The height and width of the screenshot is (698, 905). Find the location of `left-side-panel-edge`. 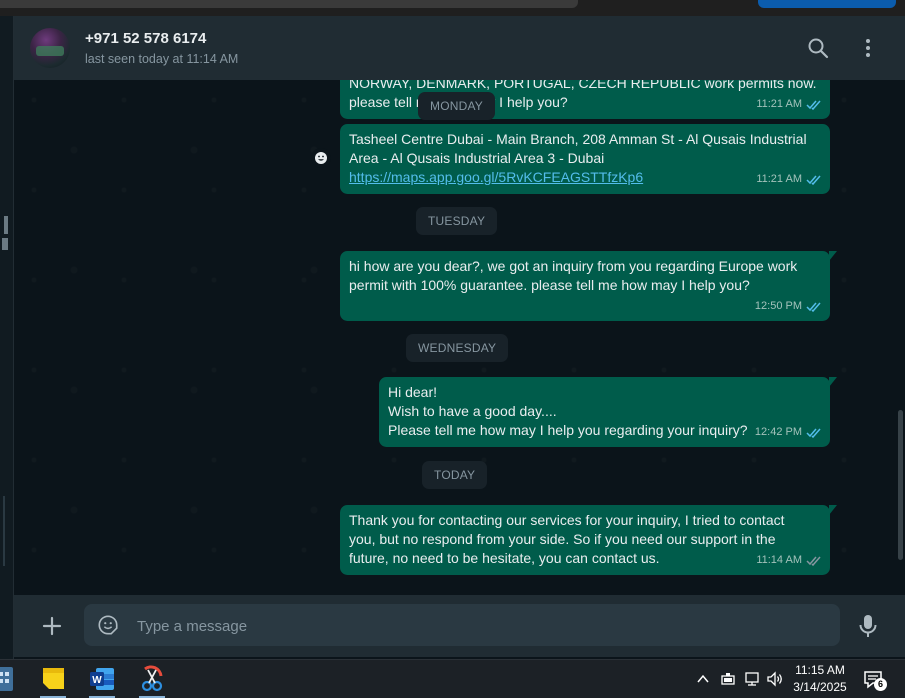

left-side-panel-edge is located at coordinates (7, 337).